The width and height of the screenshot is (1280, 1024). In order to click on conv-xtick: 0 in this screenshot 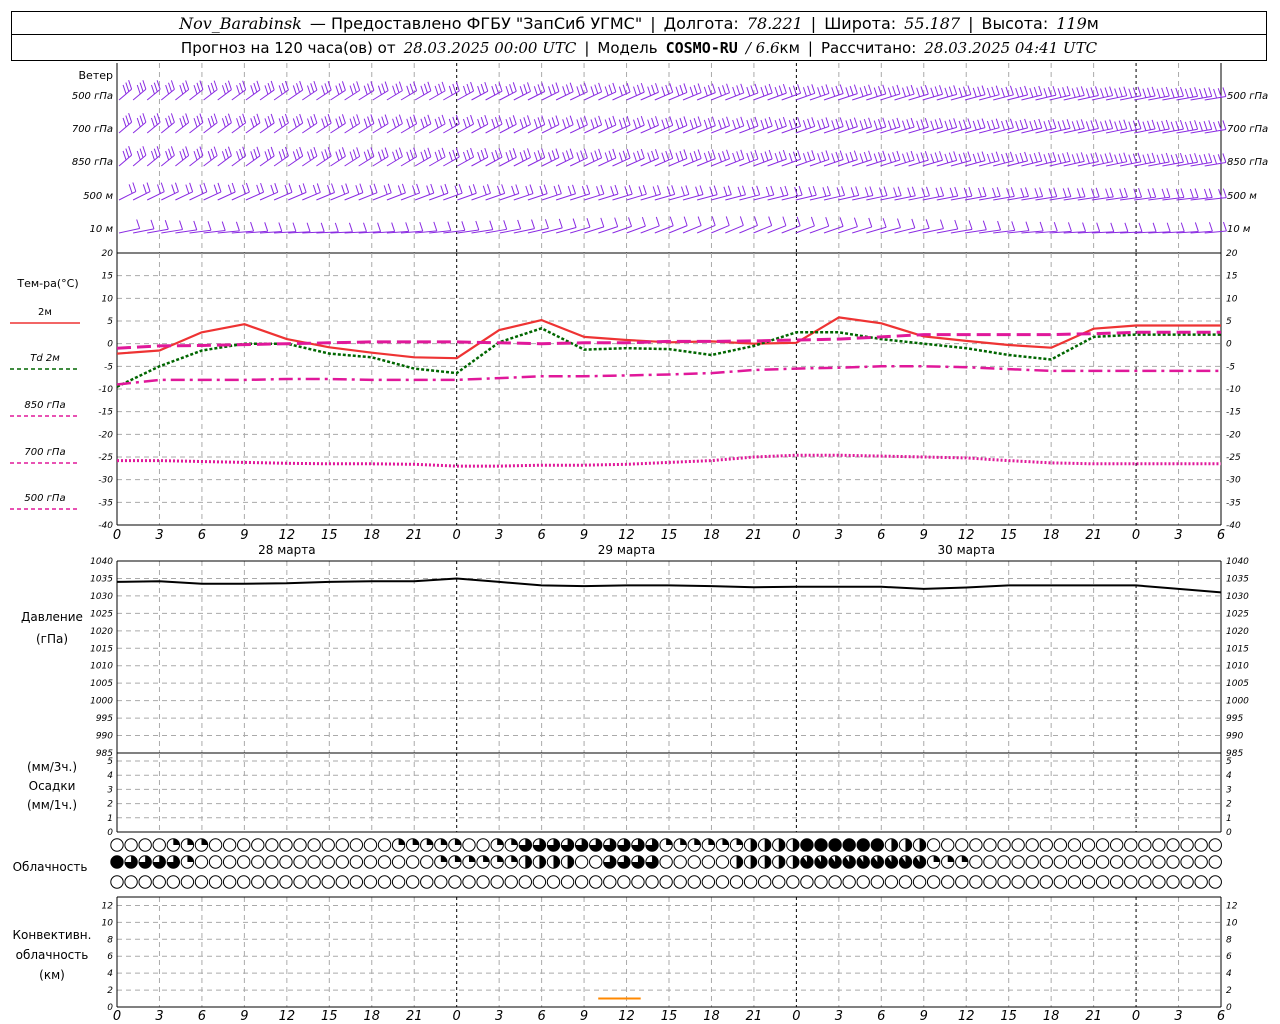, I will do `click(1136, 1016)`.